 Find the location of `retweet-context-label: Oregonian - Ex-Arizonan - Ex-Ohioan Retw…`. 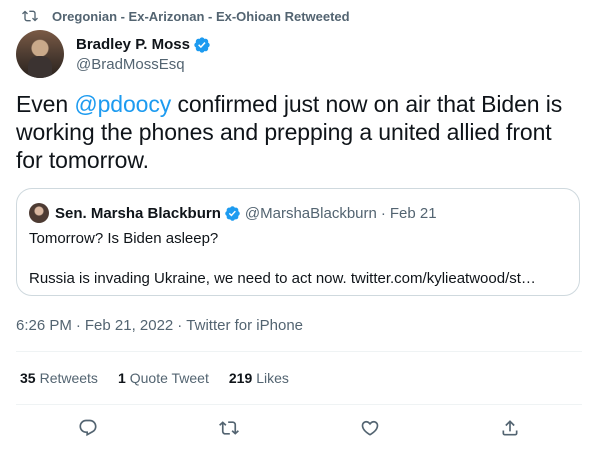

retweet-context-label: Oregonian - Ex-Arizonan - Ex-Ohioan Retw… is located at coordinates (201, 16).